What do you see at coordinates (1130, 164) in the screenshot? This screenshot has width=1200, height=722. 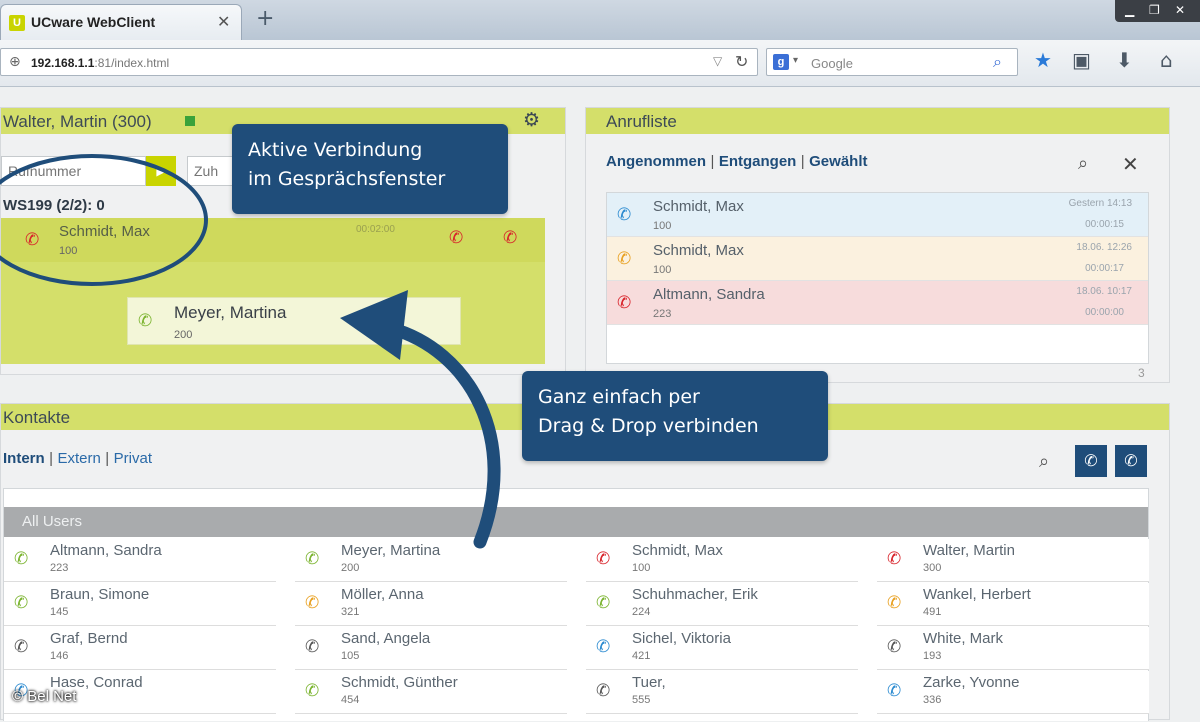 I see `close-icon: ✕` at bounding box center [1130, 164].